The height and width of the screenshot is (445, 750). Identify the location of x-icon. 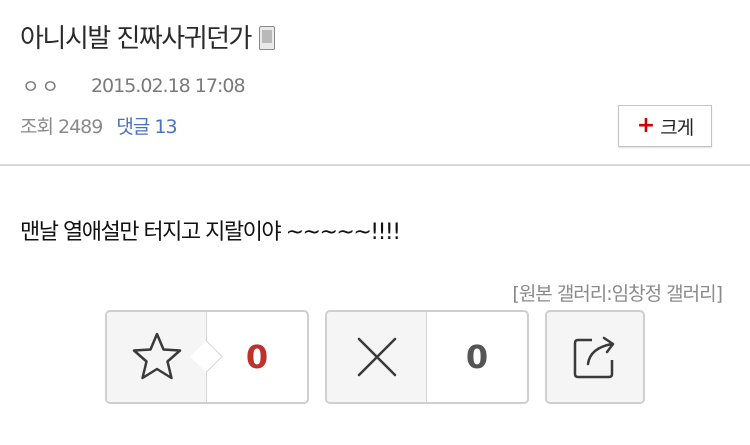
(376, 357).